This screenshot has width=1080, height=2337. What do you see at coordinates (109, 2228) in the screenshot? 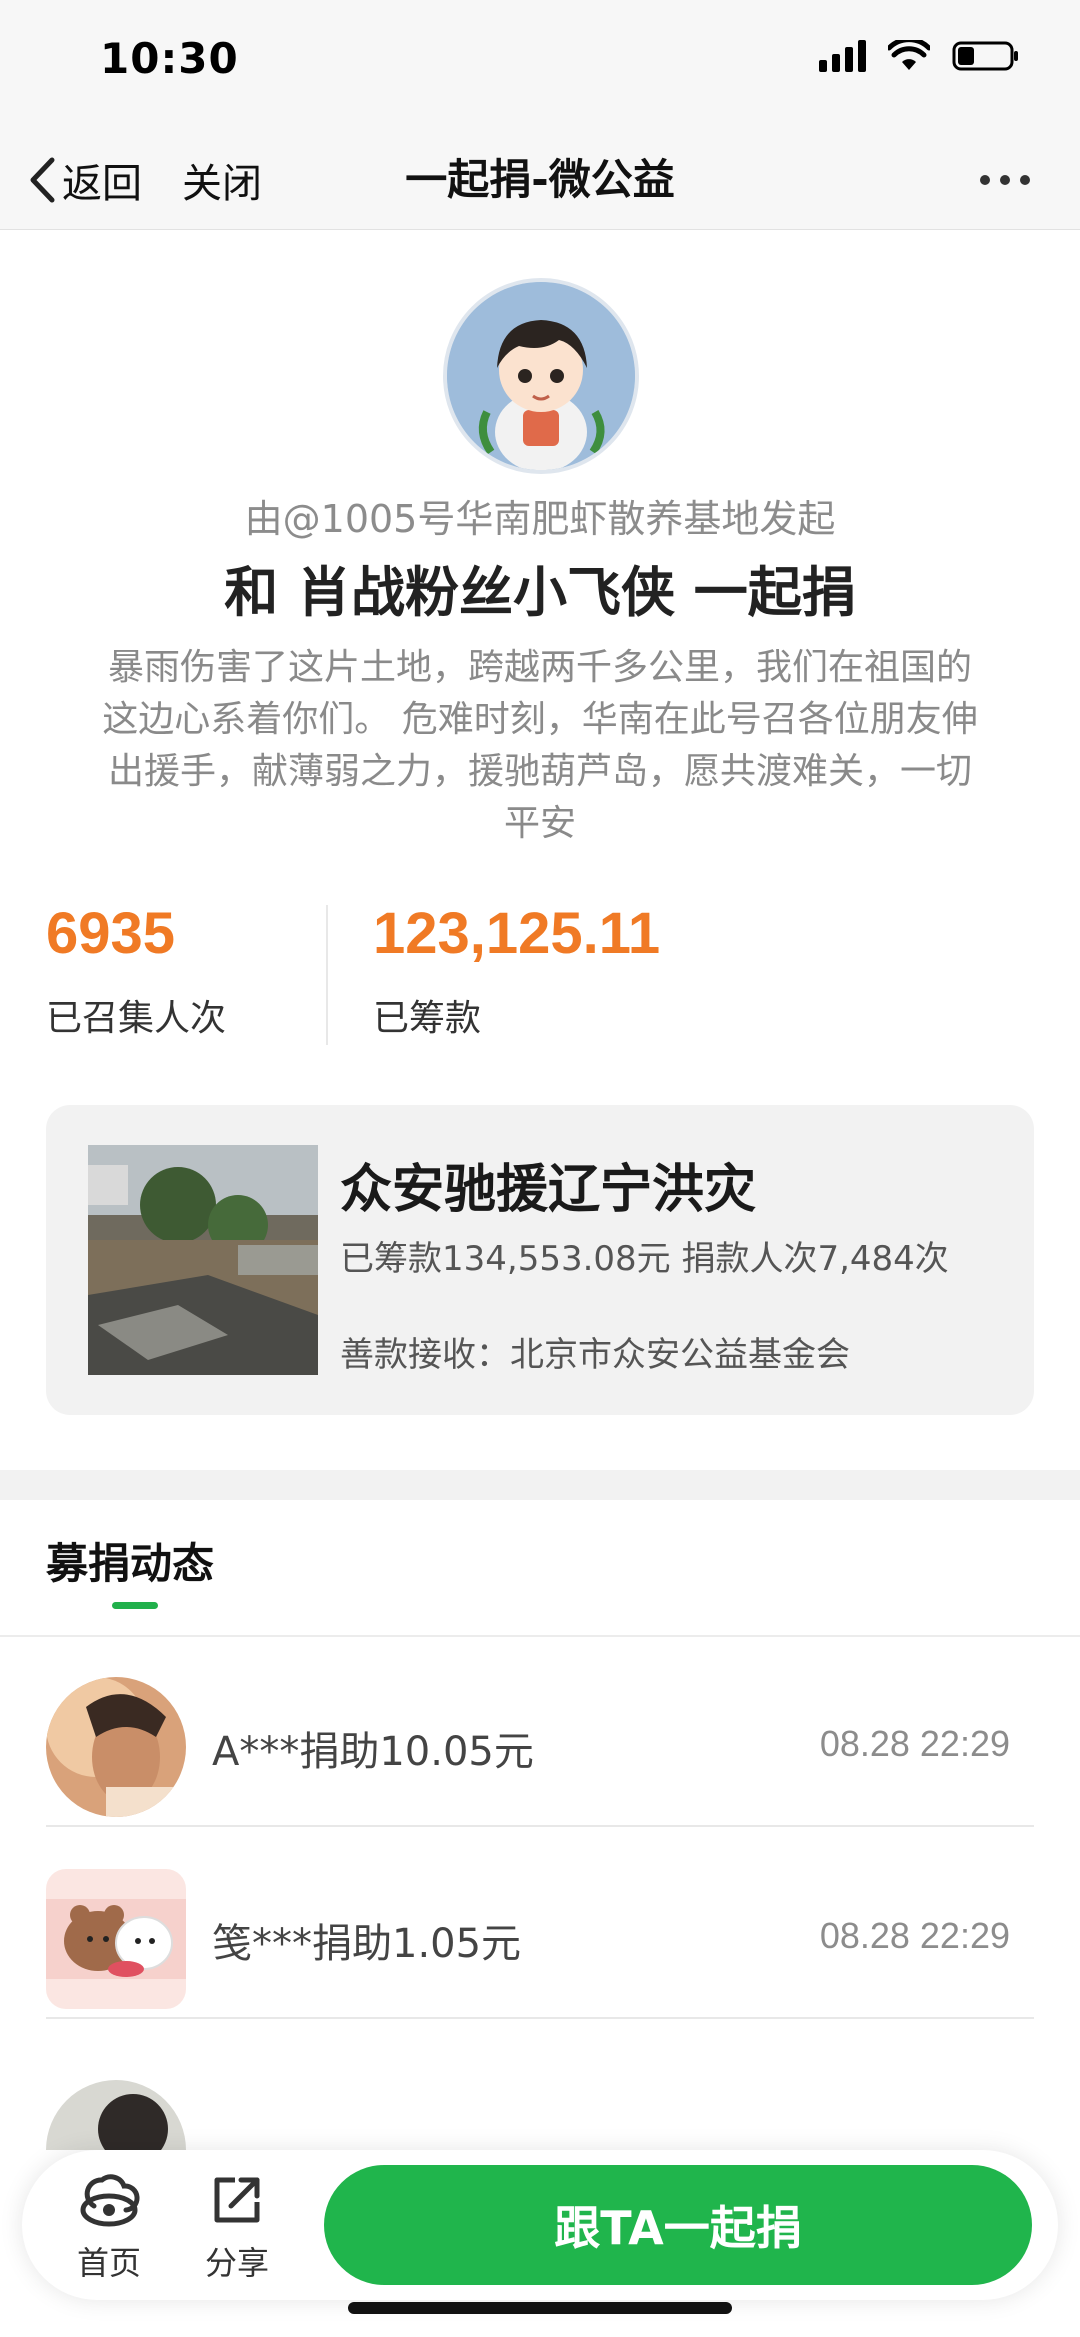
I see `home-button: 首页` at bounding box center [109, 2228].